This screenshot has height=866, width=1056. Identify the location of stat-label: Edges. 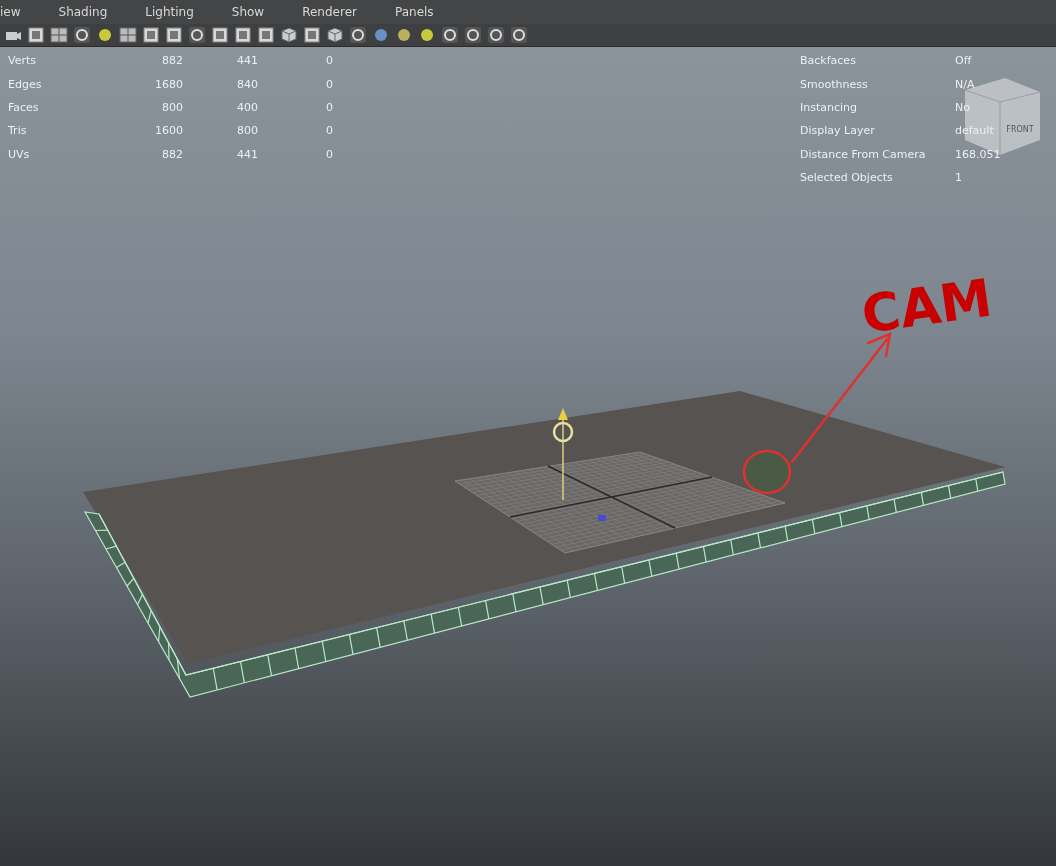
(25, 84).